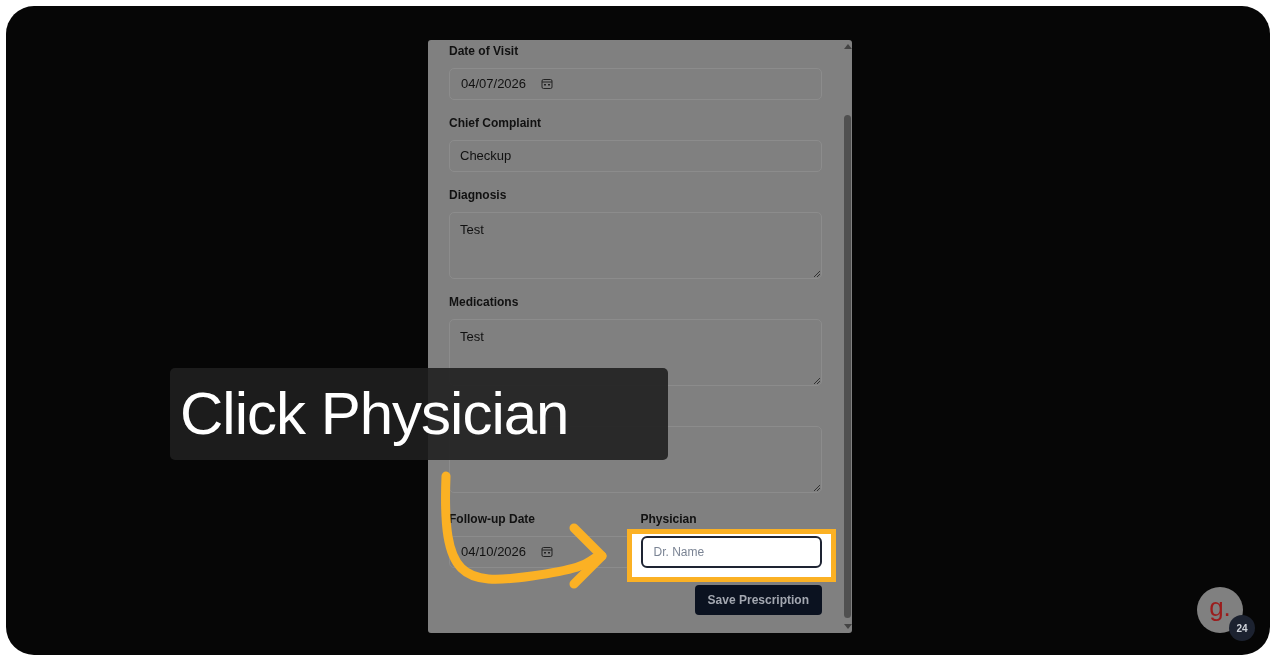 The image size is (1276, 661). Describe the element at coordinates (478, 195) in the screenshot. I see `field-label: Diagnosis` at that location.